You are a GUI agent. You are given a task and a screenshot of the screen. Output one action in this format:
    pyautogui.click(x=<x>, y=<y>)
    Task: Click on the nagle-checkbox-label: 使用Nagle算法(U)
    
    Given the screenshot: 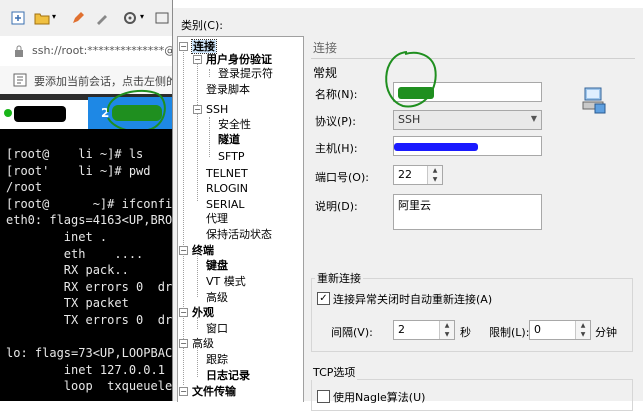 What is the action you would take?
    pyautogui.click(x=379, y=397)
    